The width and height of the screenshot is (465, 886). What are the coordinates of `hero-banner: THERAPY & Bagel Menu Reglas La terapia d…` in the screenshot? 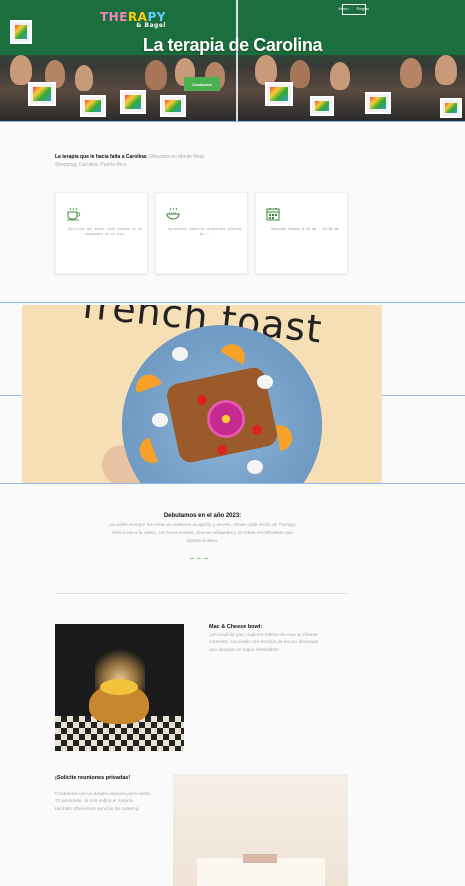 It's located at (232, 60).